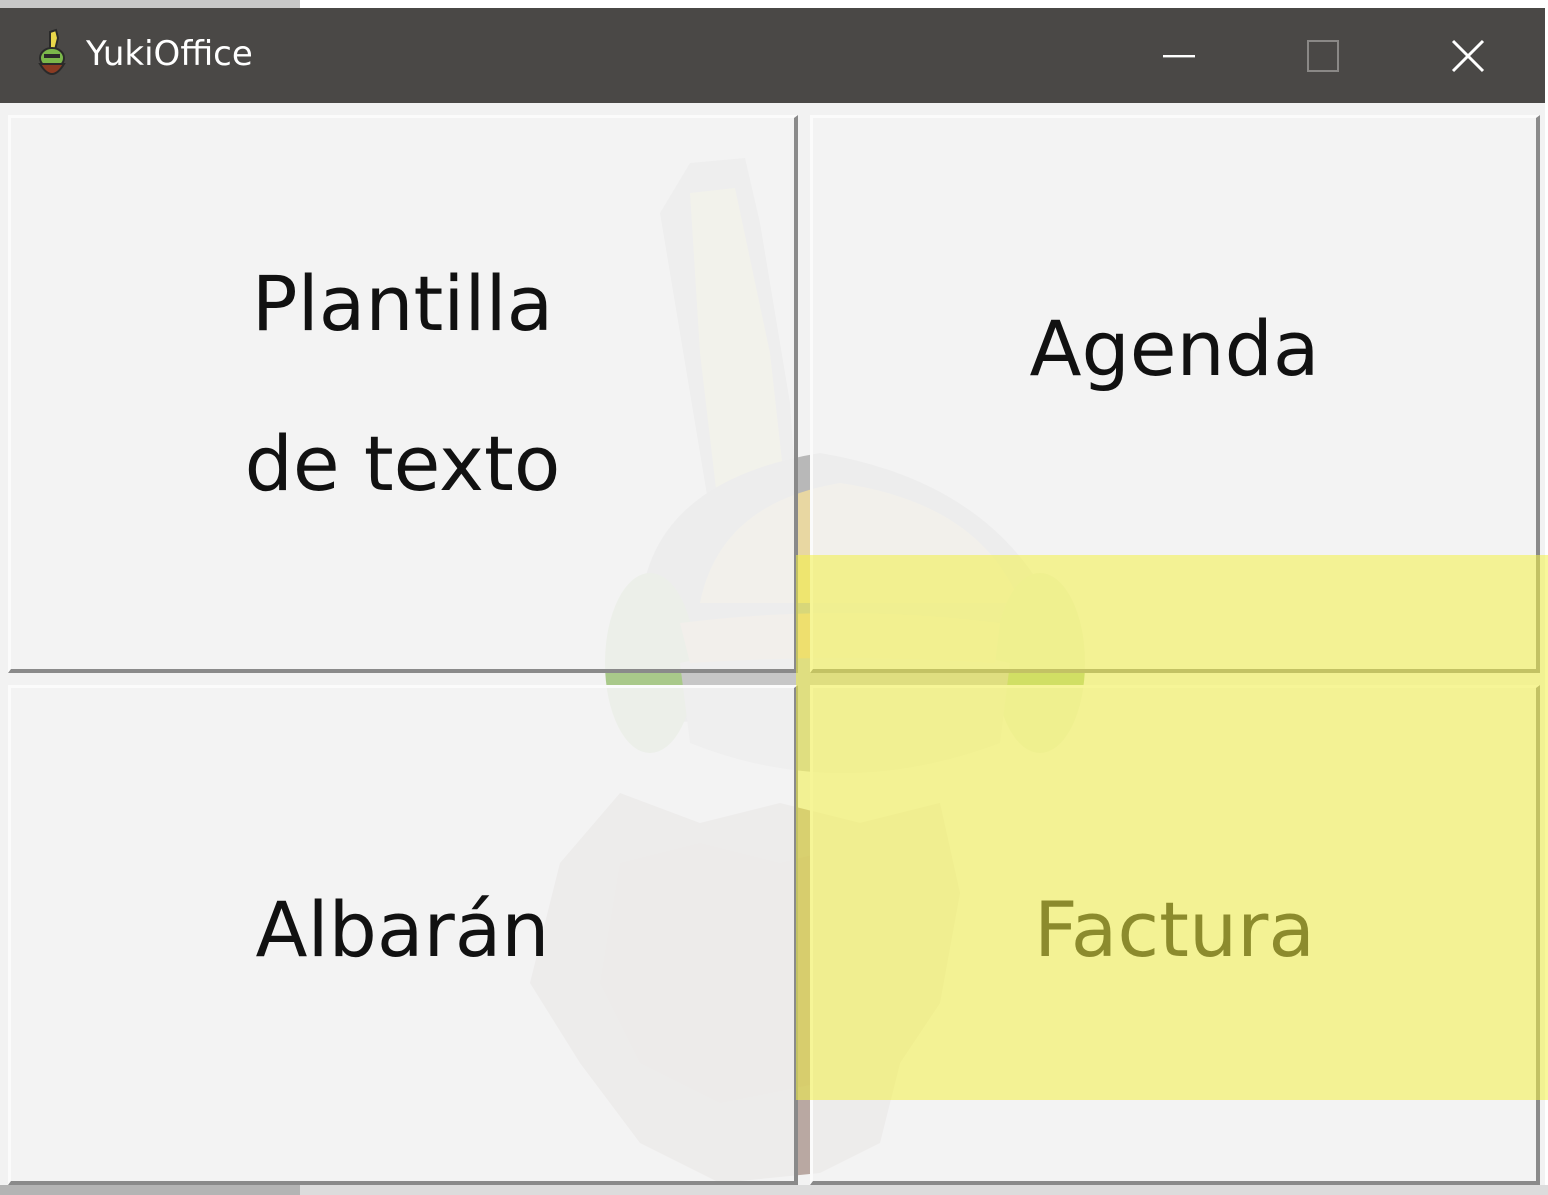  What do you see at coordinates (1174, 348) in the screenshot?
I see `tile-label: Agenda` at bounding box center [1174, 348].